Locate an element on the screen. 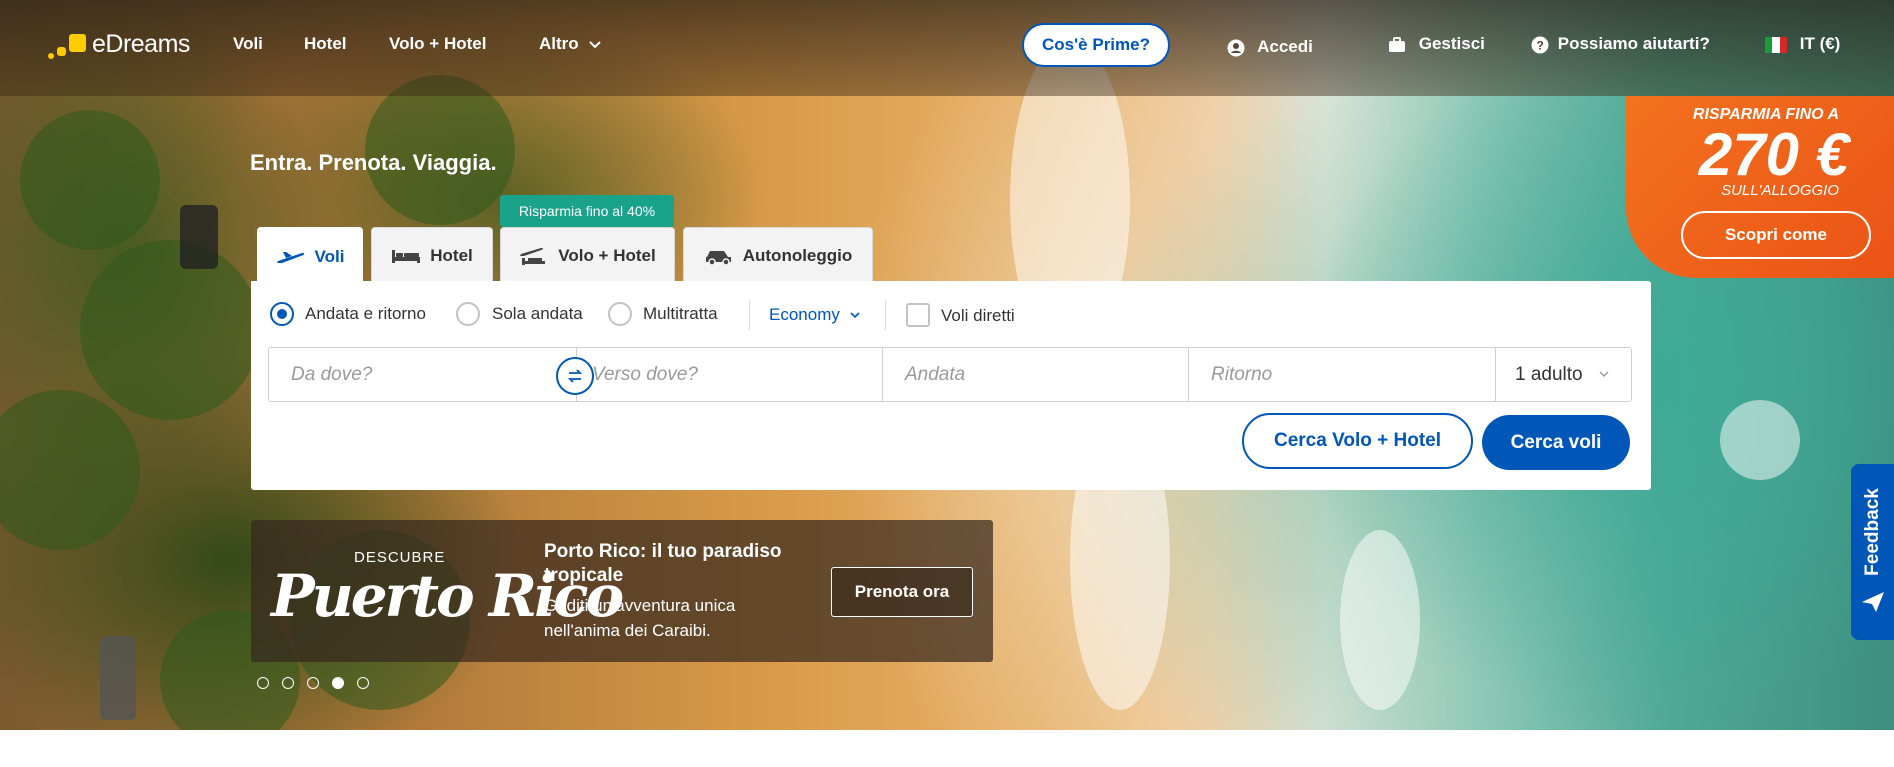 The image size is (1894, 767). tab-hotel-label: Hotel is located at coordinates (451, 255).